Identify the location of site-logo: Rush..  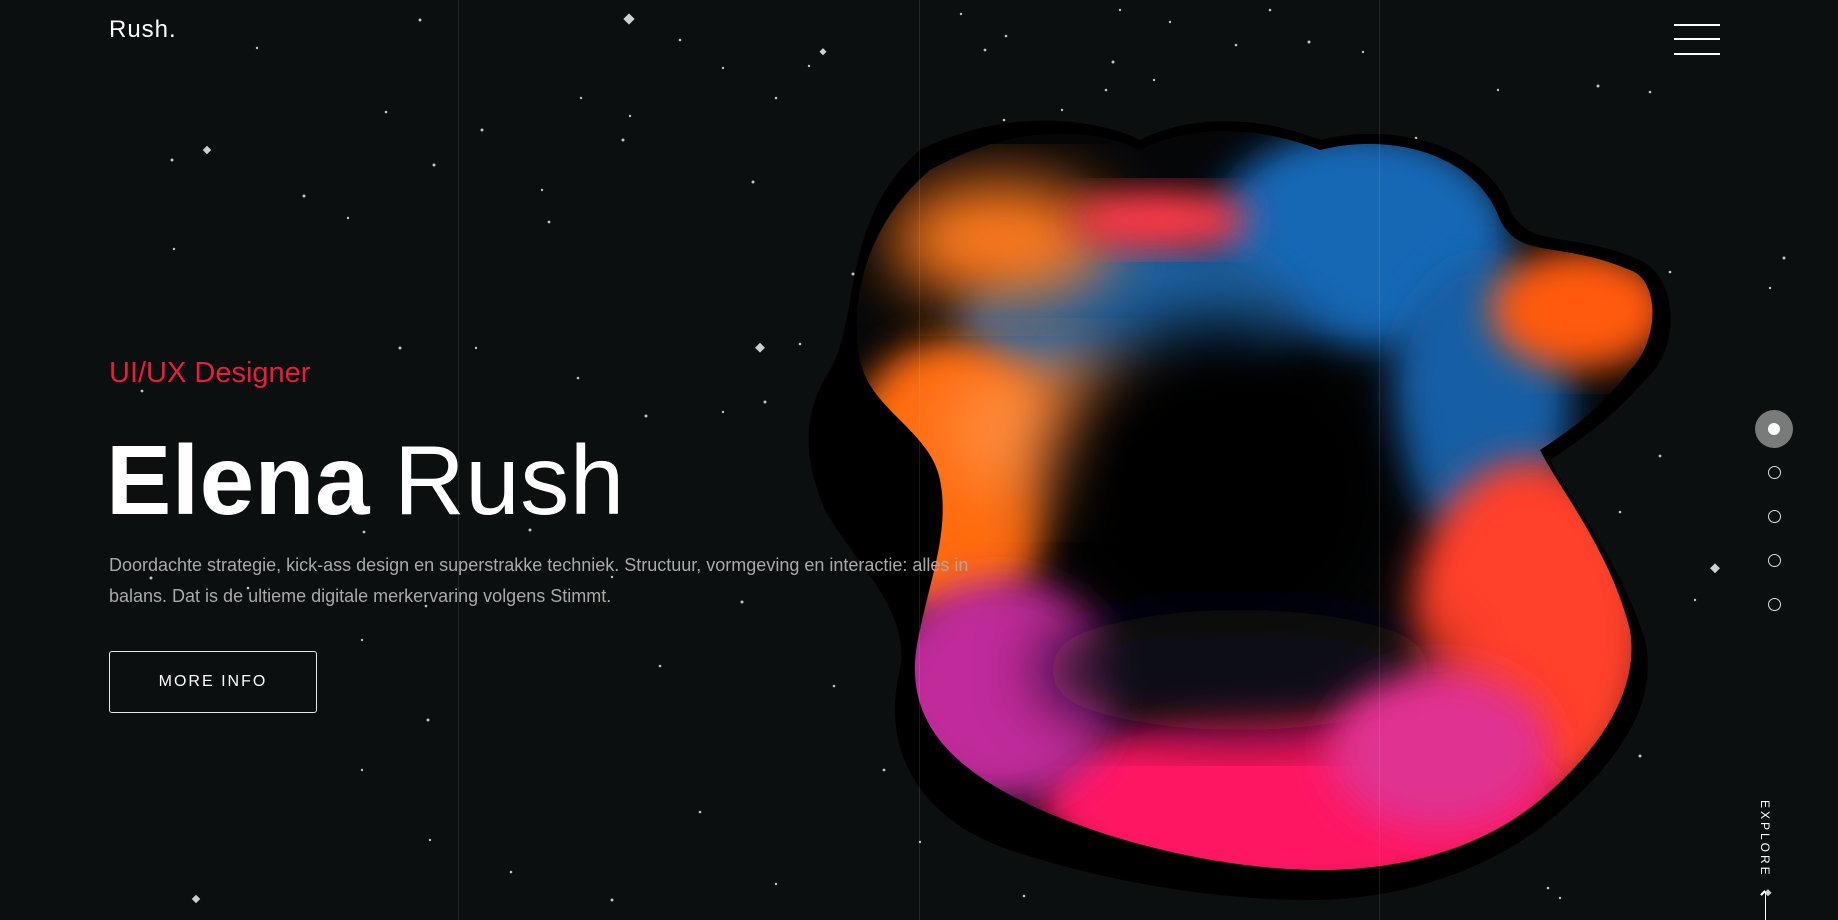
(143, 30).